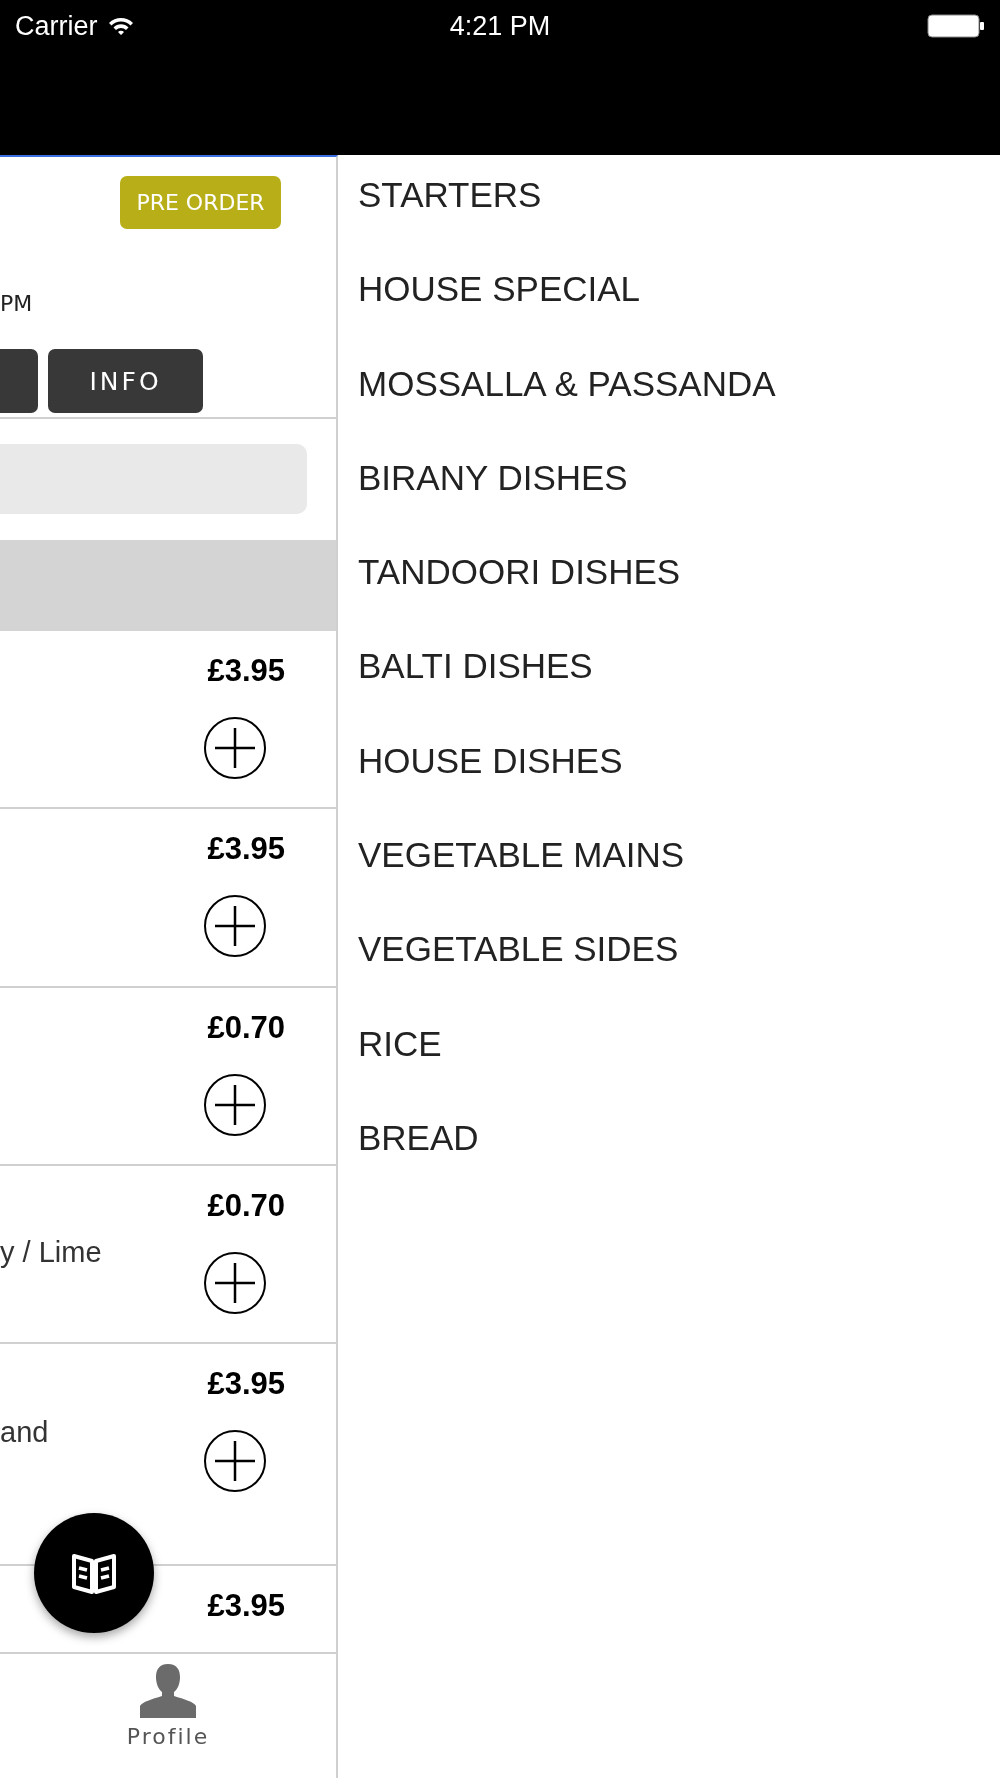 The width and height of the screenshot is (1000, 1778). What do you see at coordinates (518, 976) in the screenshot?
I see `category-item: VEGETABLE SIDES` at bounding box center [518, 976].